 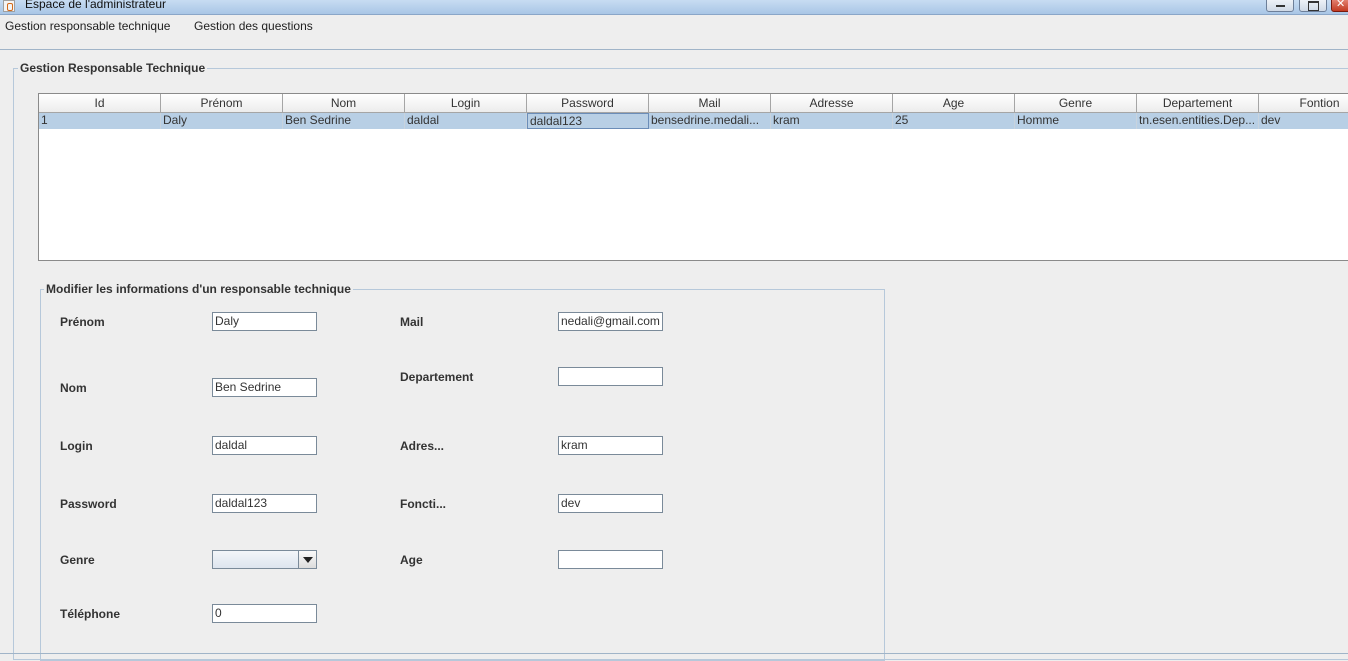 I want to click on login-label: Login, so click(x=76, y=446).